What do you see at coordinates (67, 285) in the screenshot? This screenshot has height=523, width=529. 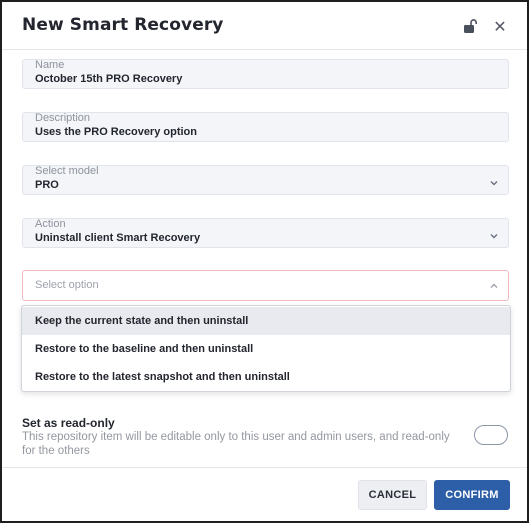 I see `option-select-placeholder: Select option` at bounding box center [67, 285].